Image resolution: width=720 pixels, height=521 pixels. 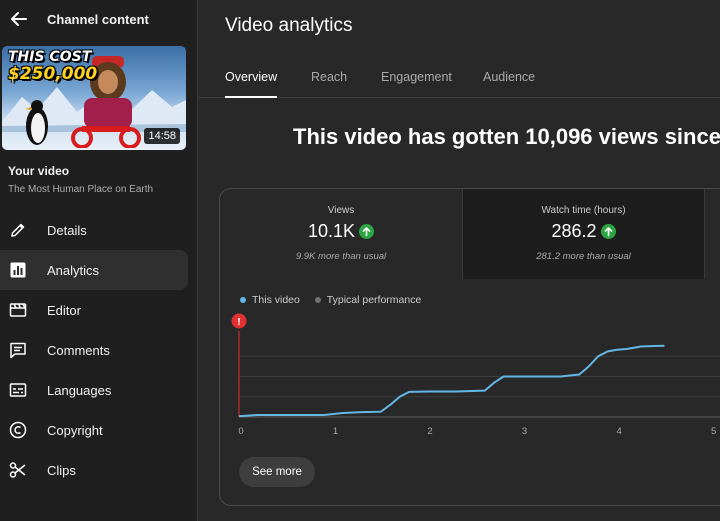 What do you see at coordinates (429, 431) in the screenshot?
I see `chart-x-tick-label: 2` at bounding box center [429, 431].